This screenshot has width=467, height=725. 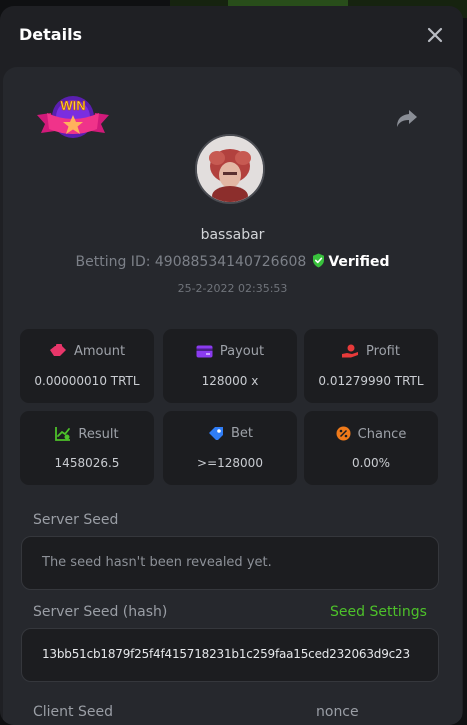 What do you see at coordinates (204, 351) in the screenshot?
I see `card-icon` at bounding box center [204, 351].